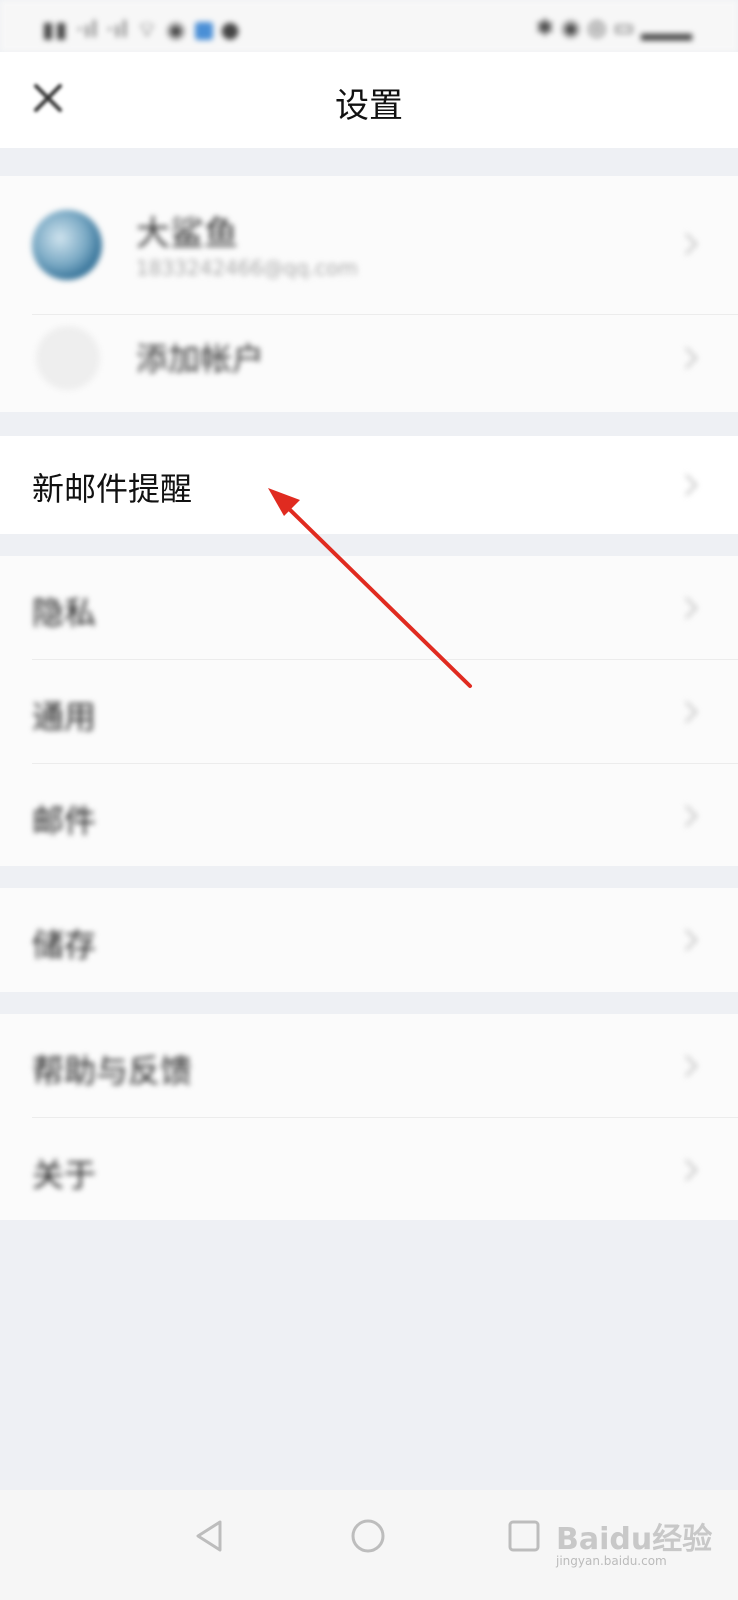 Image resolution: width=738 pixels, height=1600 pixels. I want to click on new-mail-alert-row: 新邮件提醒, so click(369, 485).